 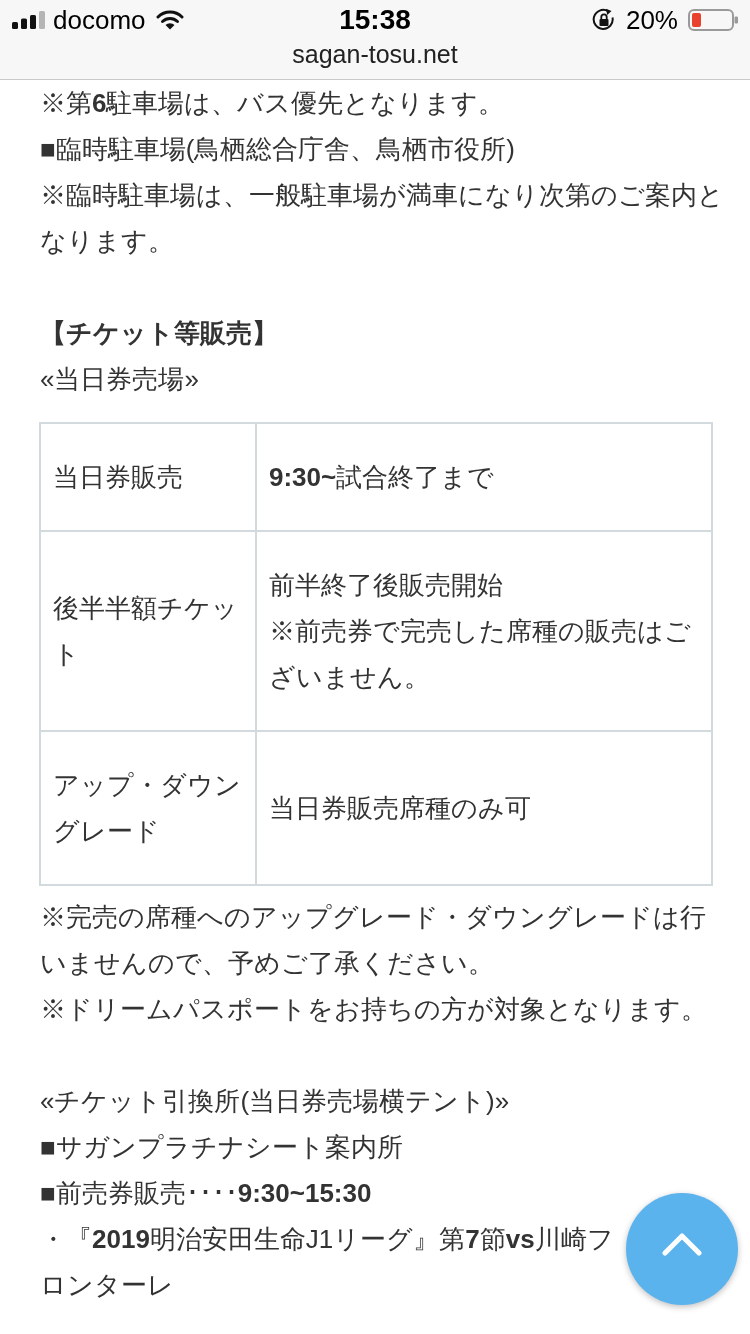 What do you see at coordinates (713, 20) in the screenshot?
I see `battery-icon` at bounding box center [713, 20].